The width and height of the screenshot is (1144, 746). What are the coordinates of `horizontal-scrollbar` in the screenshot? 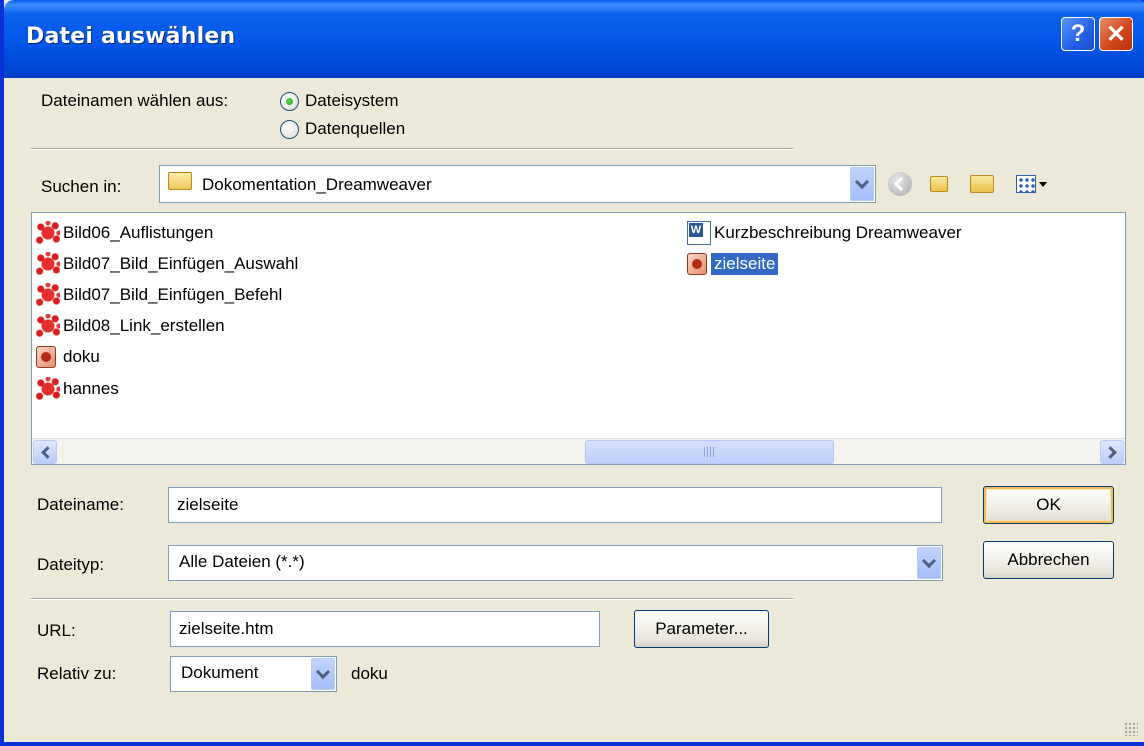 It's located at (578, 451).